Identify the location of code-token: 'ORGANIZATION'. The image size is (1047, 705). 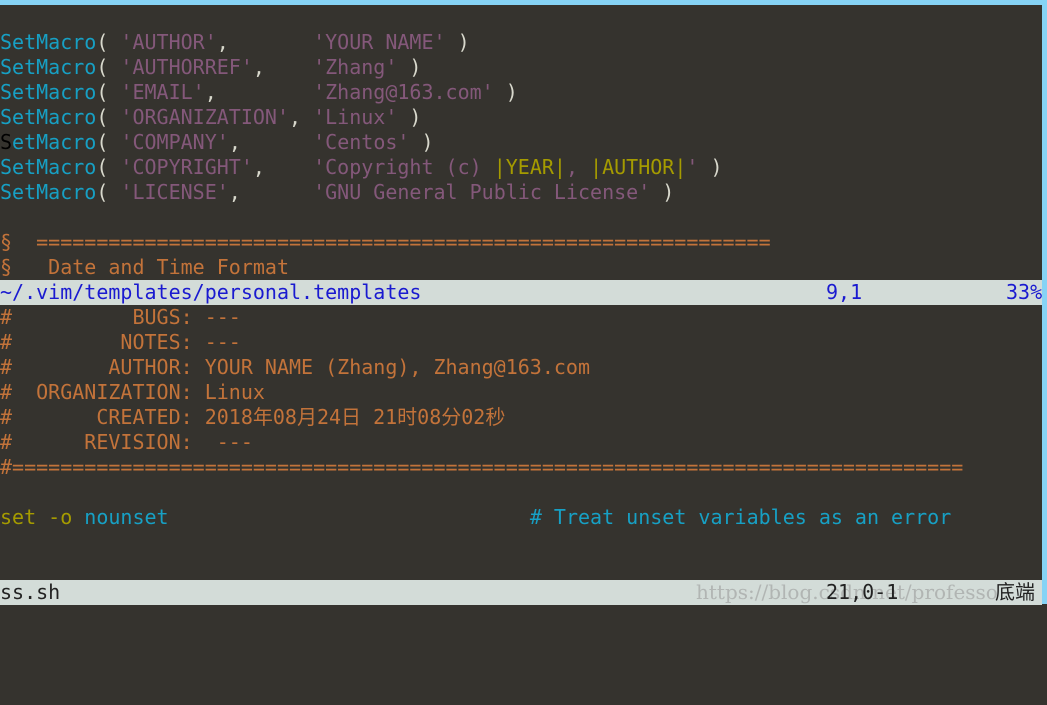
(204, 117).